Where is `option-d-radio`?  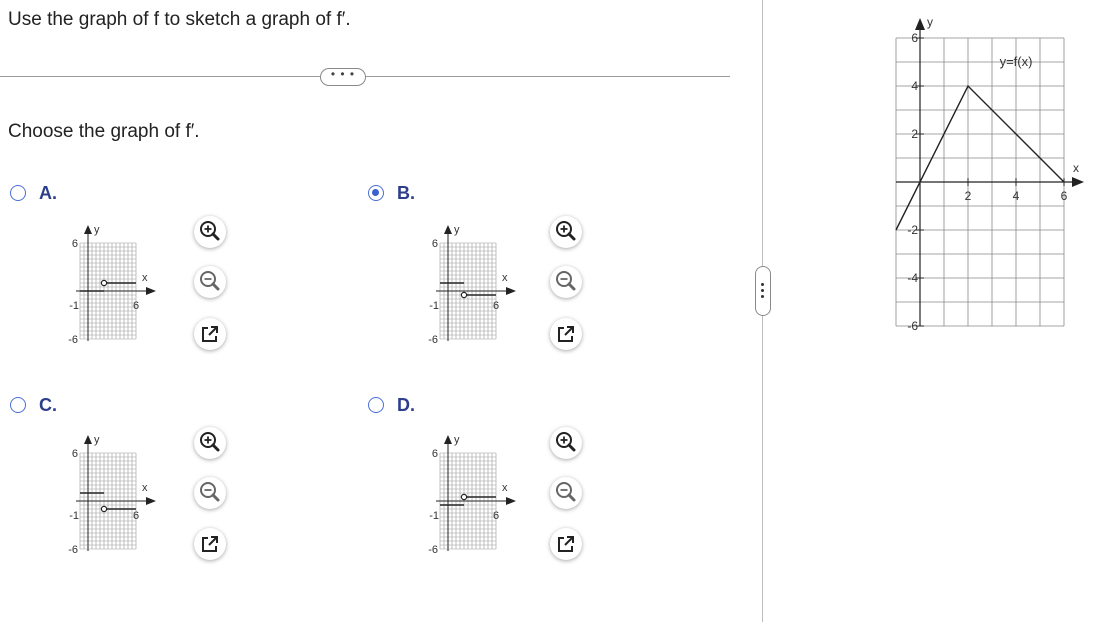
option-d-radio is located at coordinates (376, 405).